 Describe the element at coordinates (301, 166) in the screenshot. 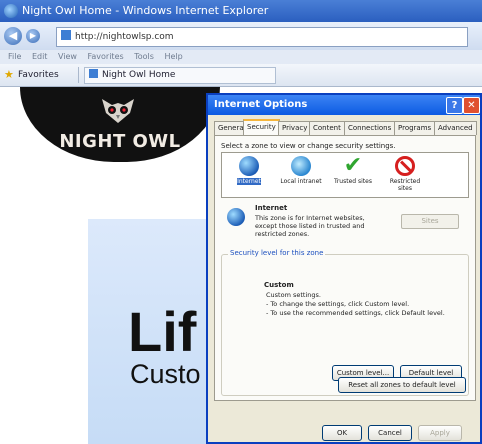

I see `intranet-icon` at that location.